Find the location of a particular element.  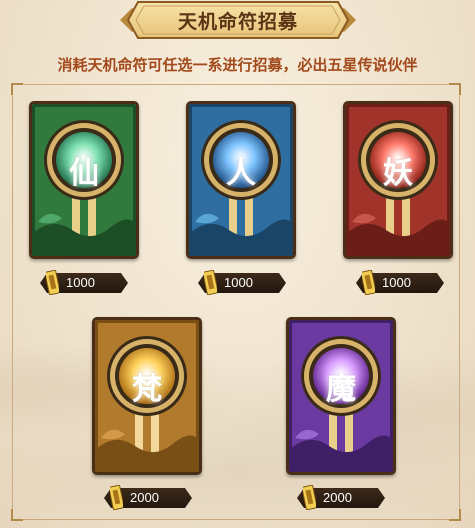

cost-button-yao: 1000 is located at coordinates (400, 282).